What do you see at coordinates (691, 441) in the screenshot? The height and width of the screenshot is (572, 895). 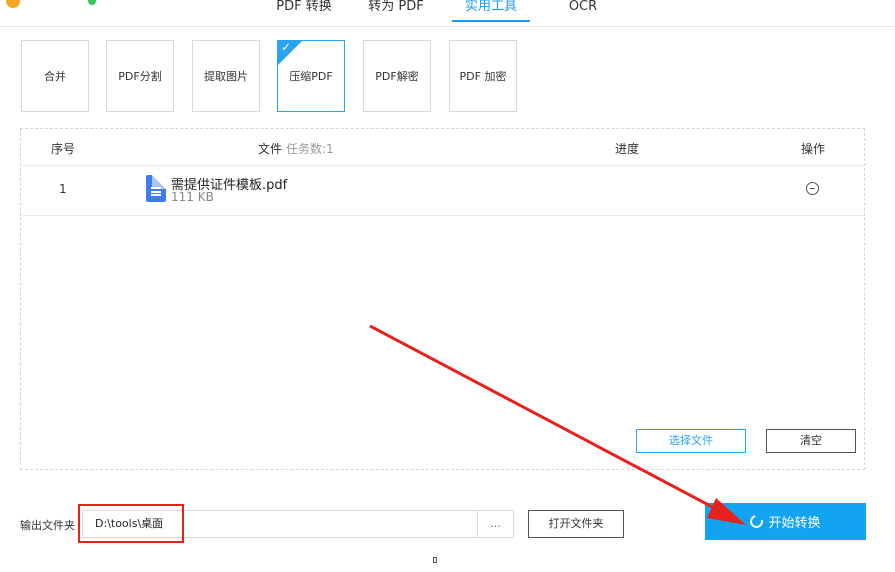 I see `select-file-button: 选择文件` at bounding box center [691, 441].